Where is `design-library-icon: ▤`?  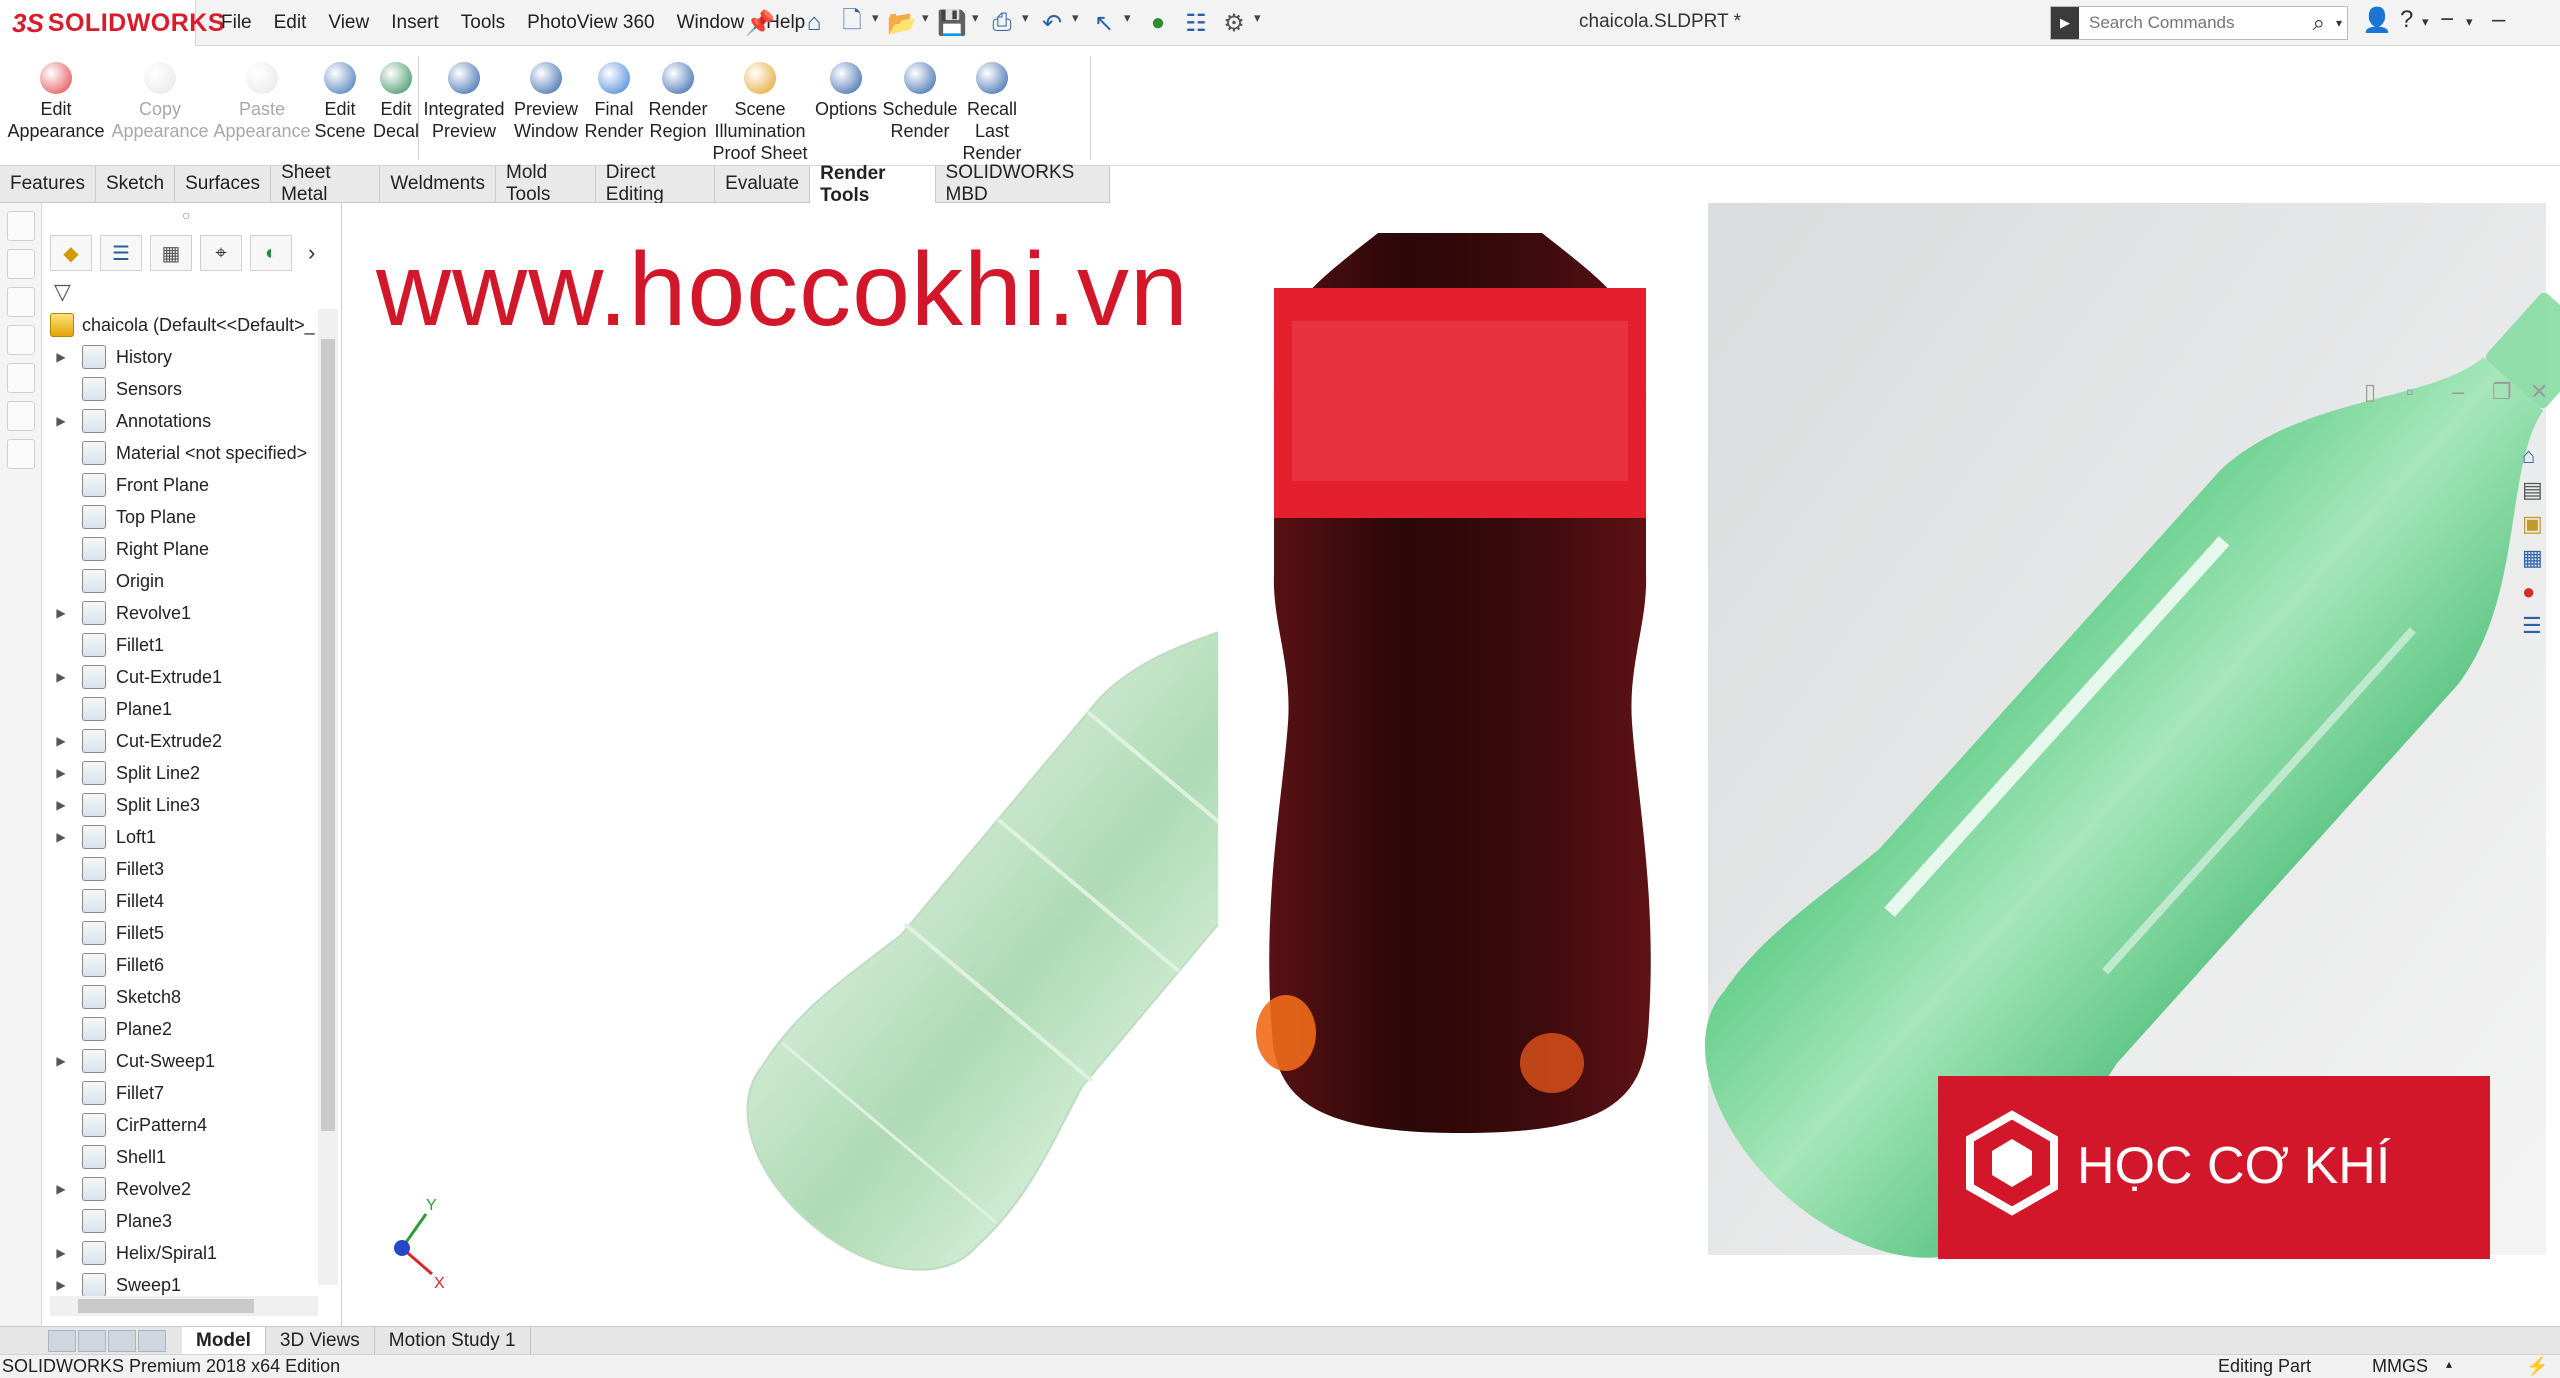
design-library-icon: ▤ is located at coordinates (2540, 494).